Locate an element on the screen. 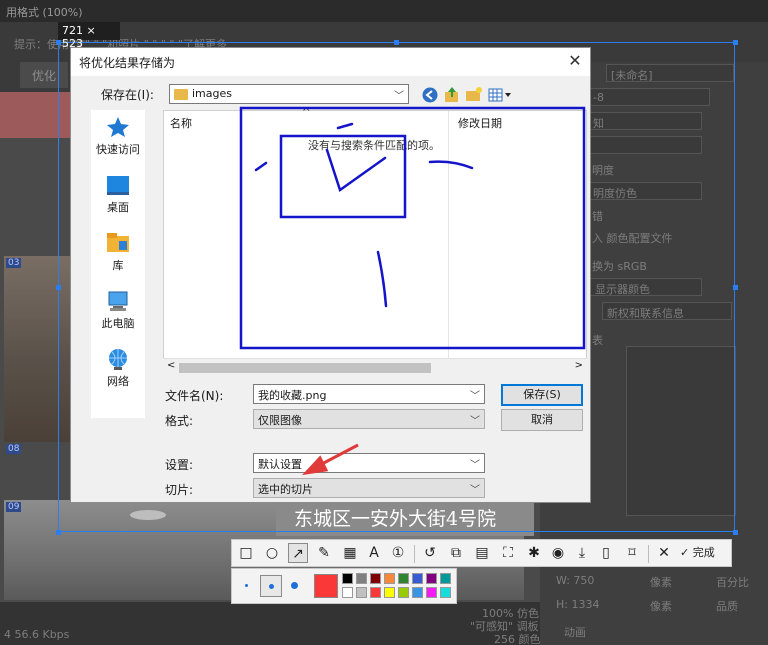 This screenshot has width=768, height=645. pin-icon: ✱ is located at coordinates (534, 553).